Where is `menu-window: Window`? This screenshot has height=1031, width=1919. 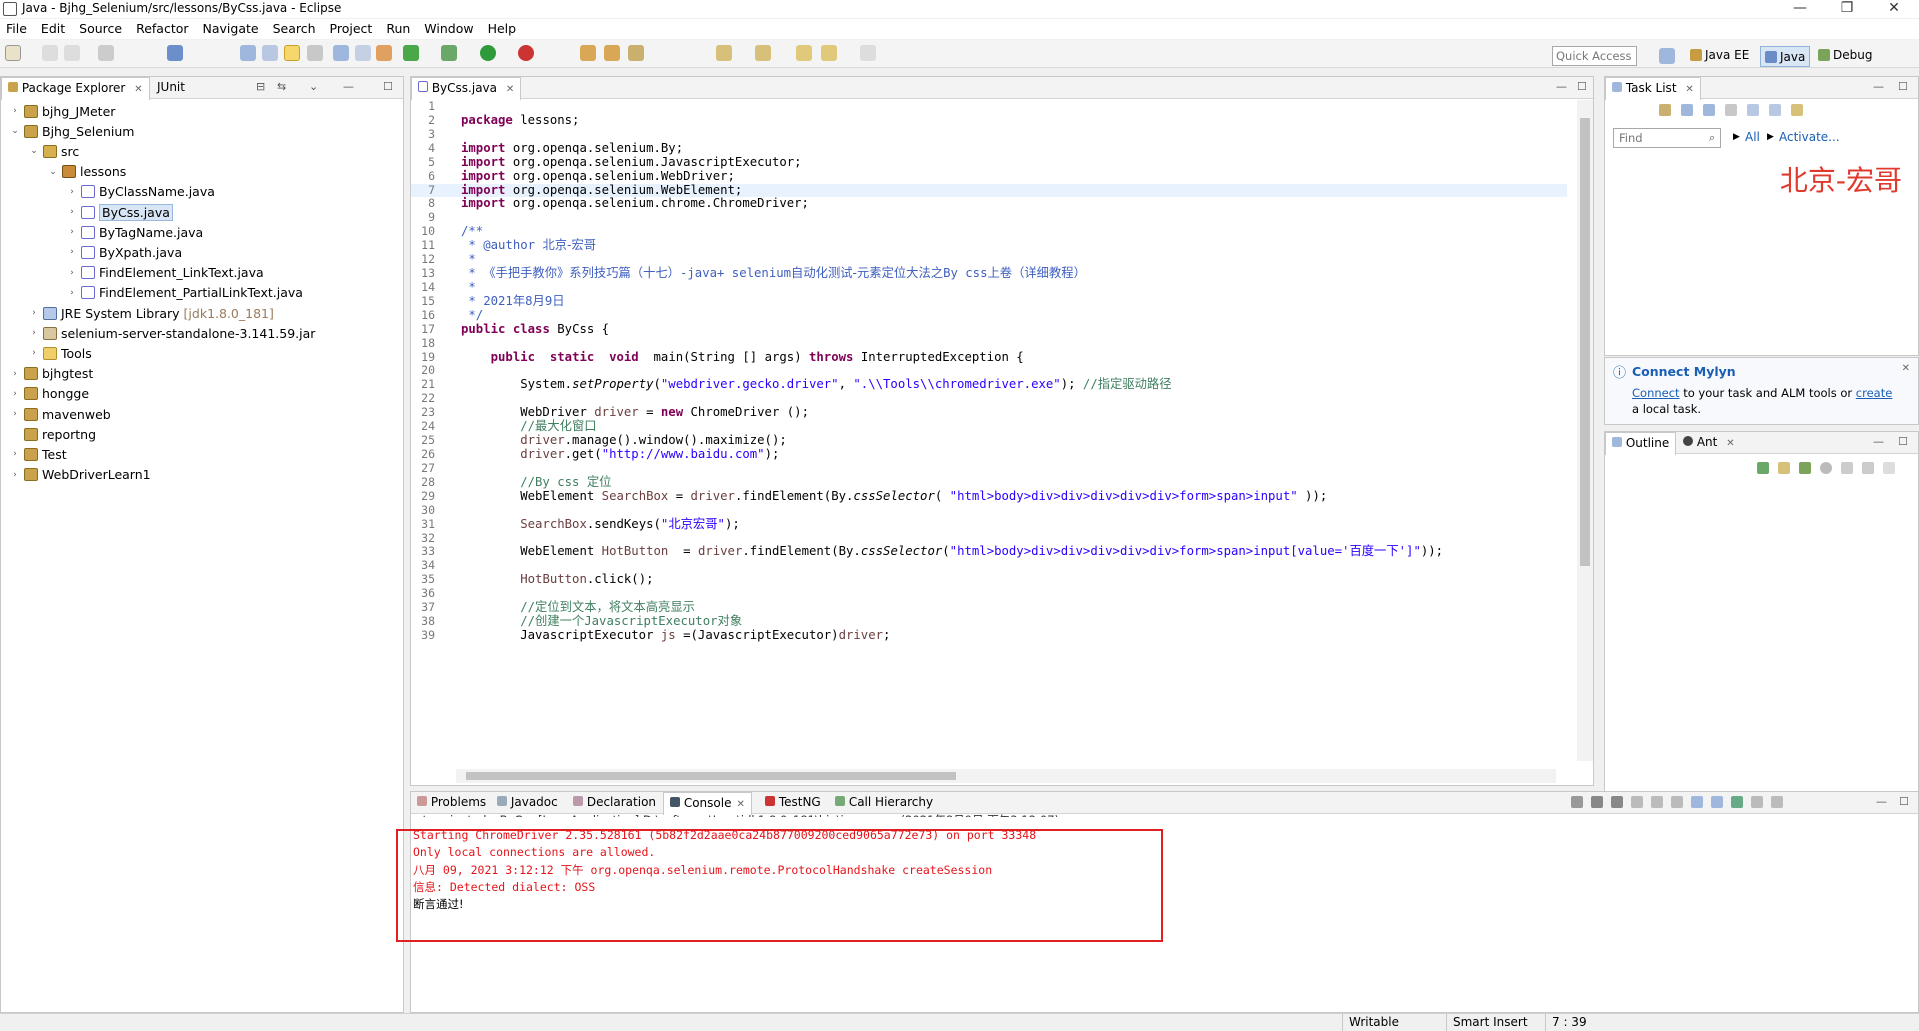
menu-window: Window is located at coordinates (449, 29).